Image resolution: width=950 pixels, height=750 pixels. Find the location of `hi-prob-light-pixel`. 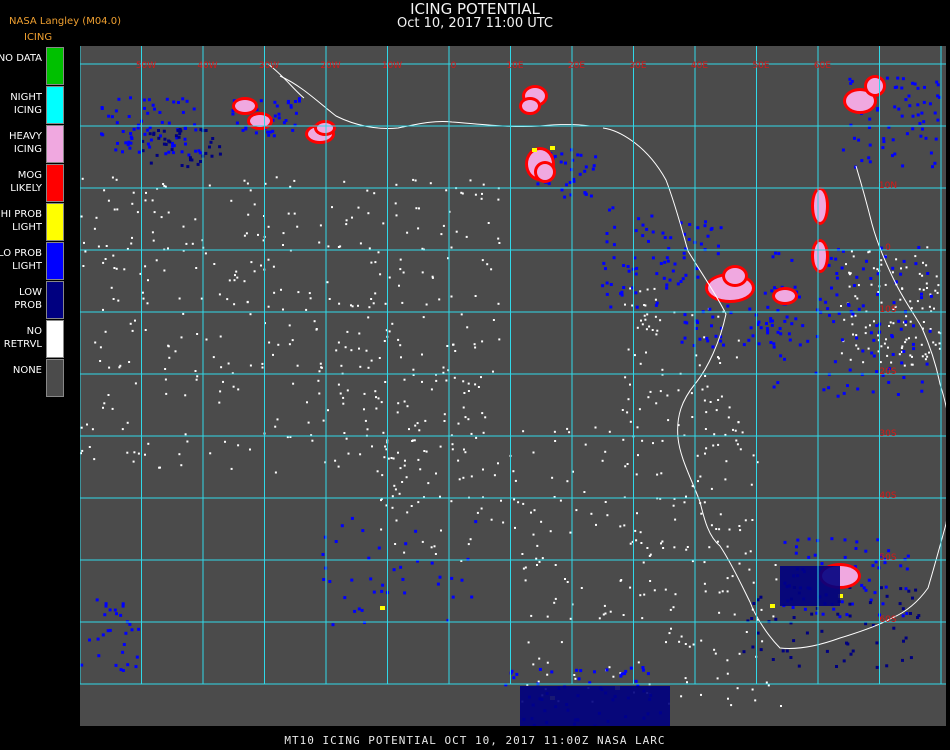

hi-prob-light-pixel is located at coordinates (534, 150).